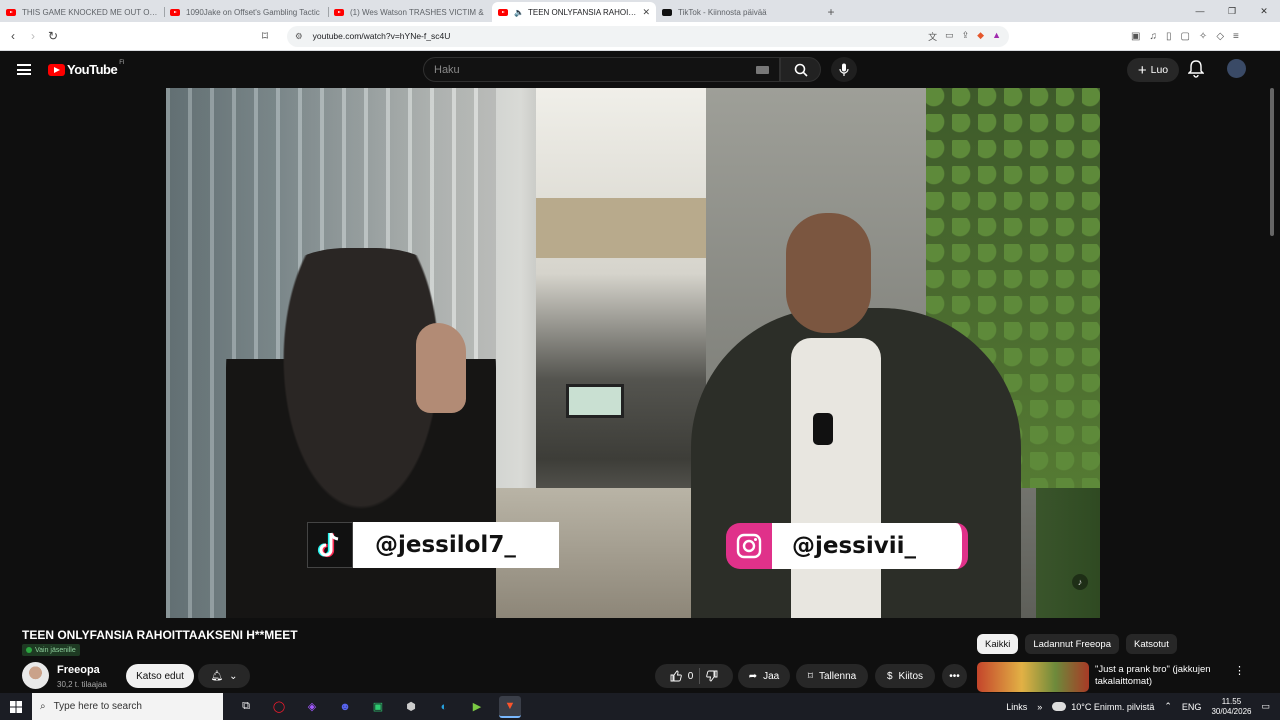  I want to click on search-placeholder: Haku, so click(447, 69).